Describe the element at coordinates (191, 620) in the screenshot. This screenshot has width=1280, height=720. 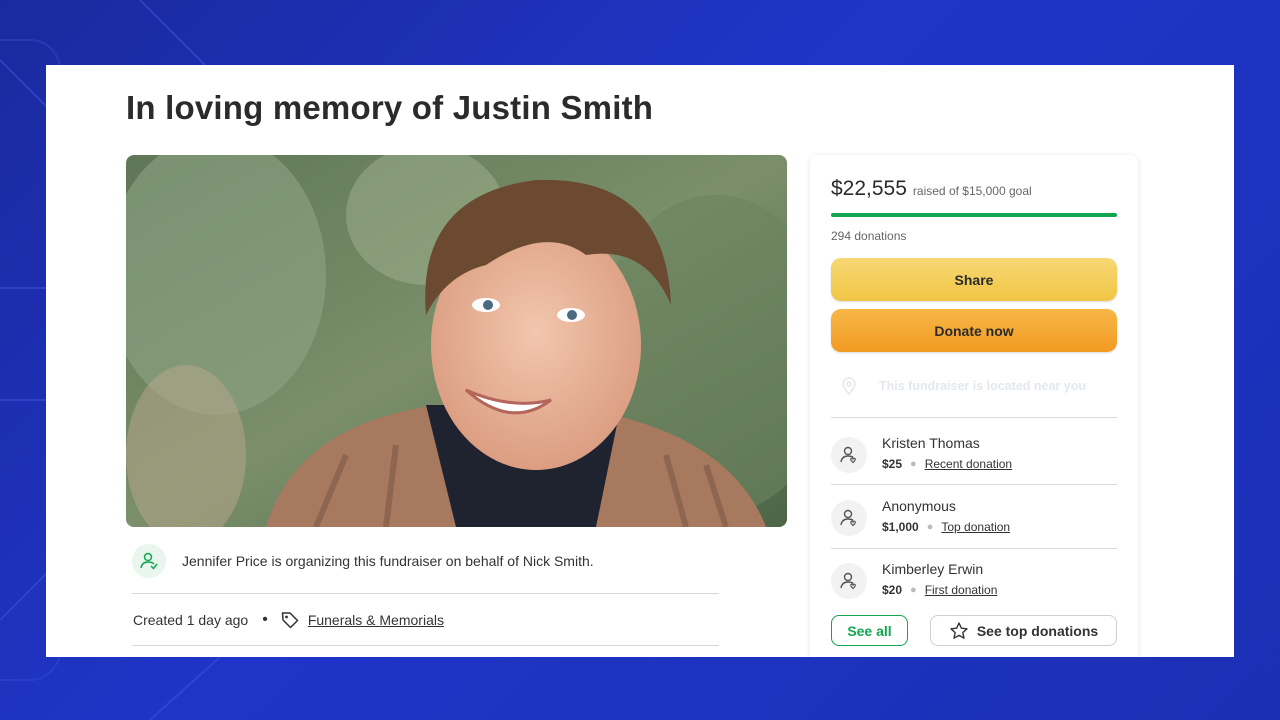
I see `created-date: Created 1 day ago` at that location.